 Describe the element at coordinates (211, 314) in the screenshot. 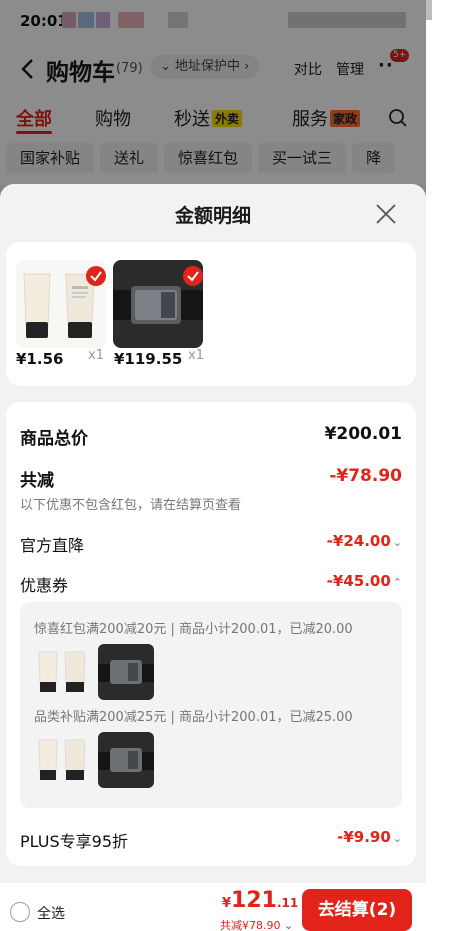

I see `products-card: ¥1.56 x1 ¥119.55 x1` at that location.